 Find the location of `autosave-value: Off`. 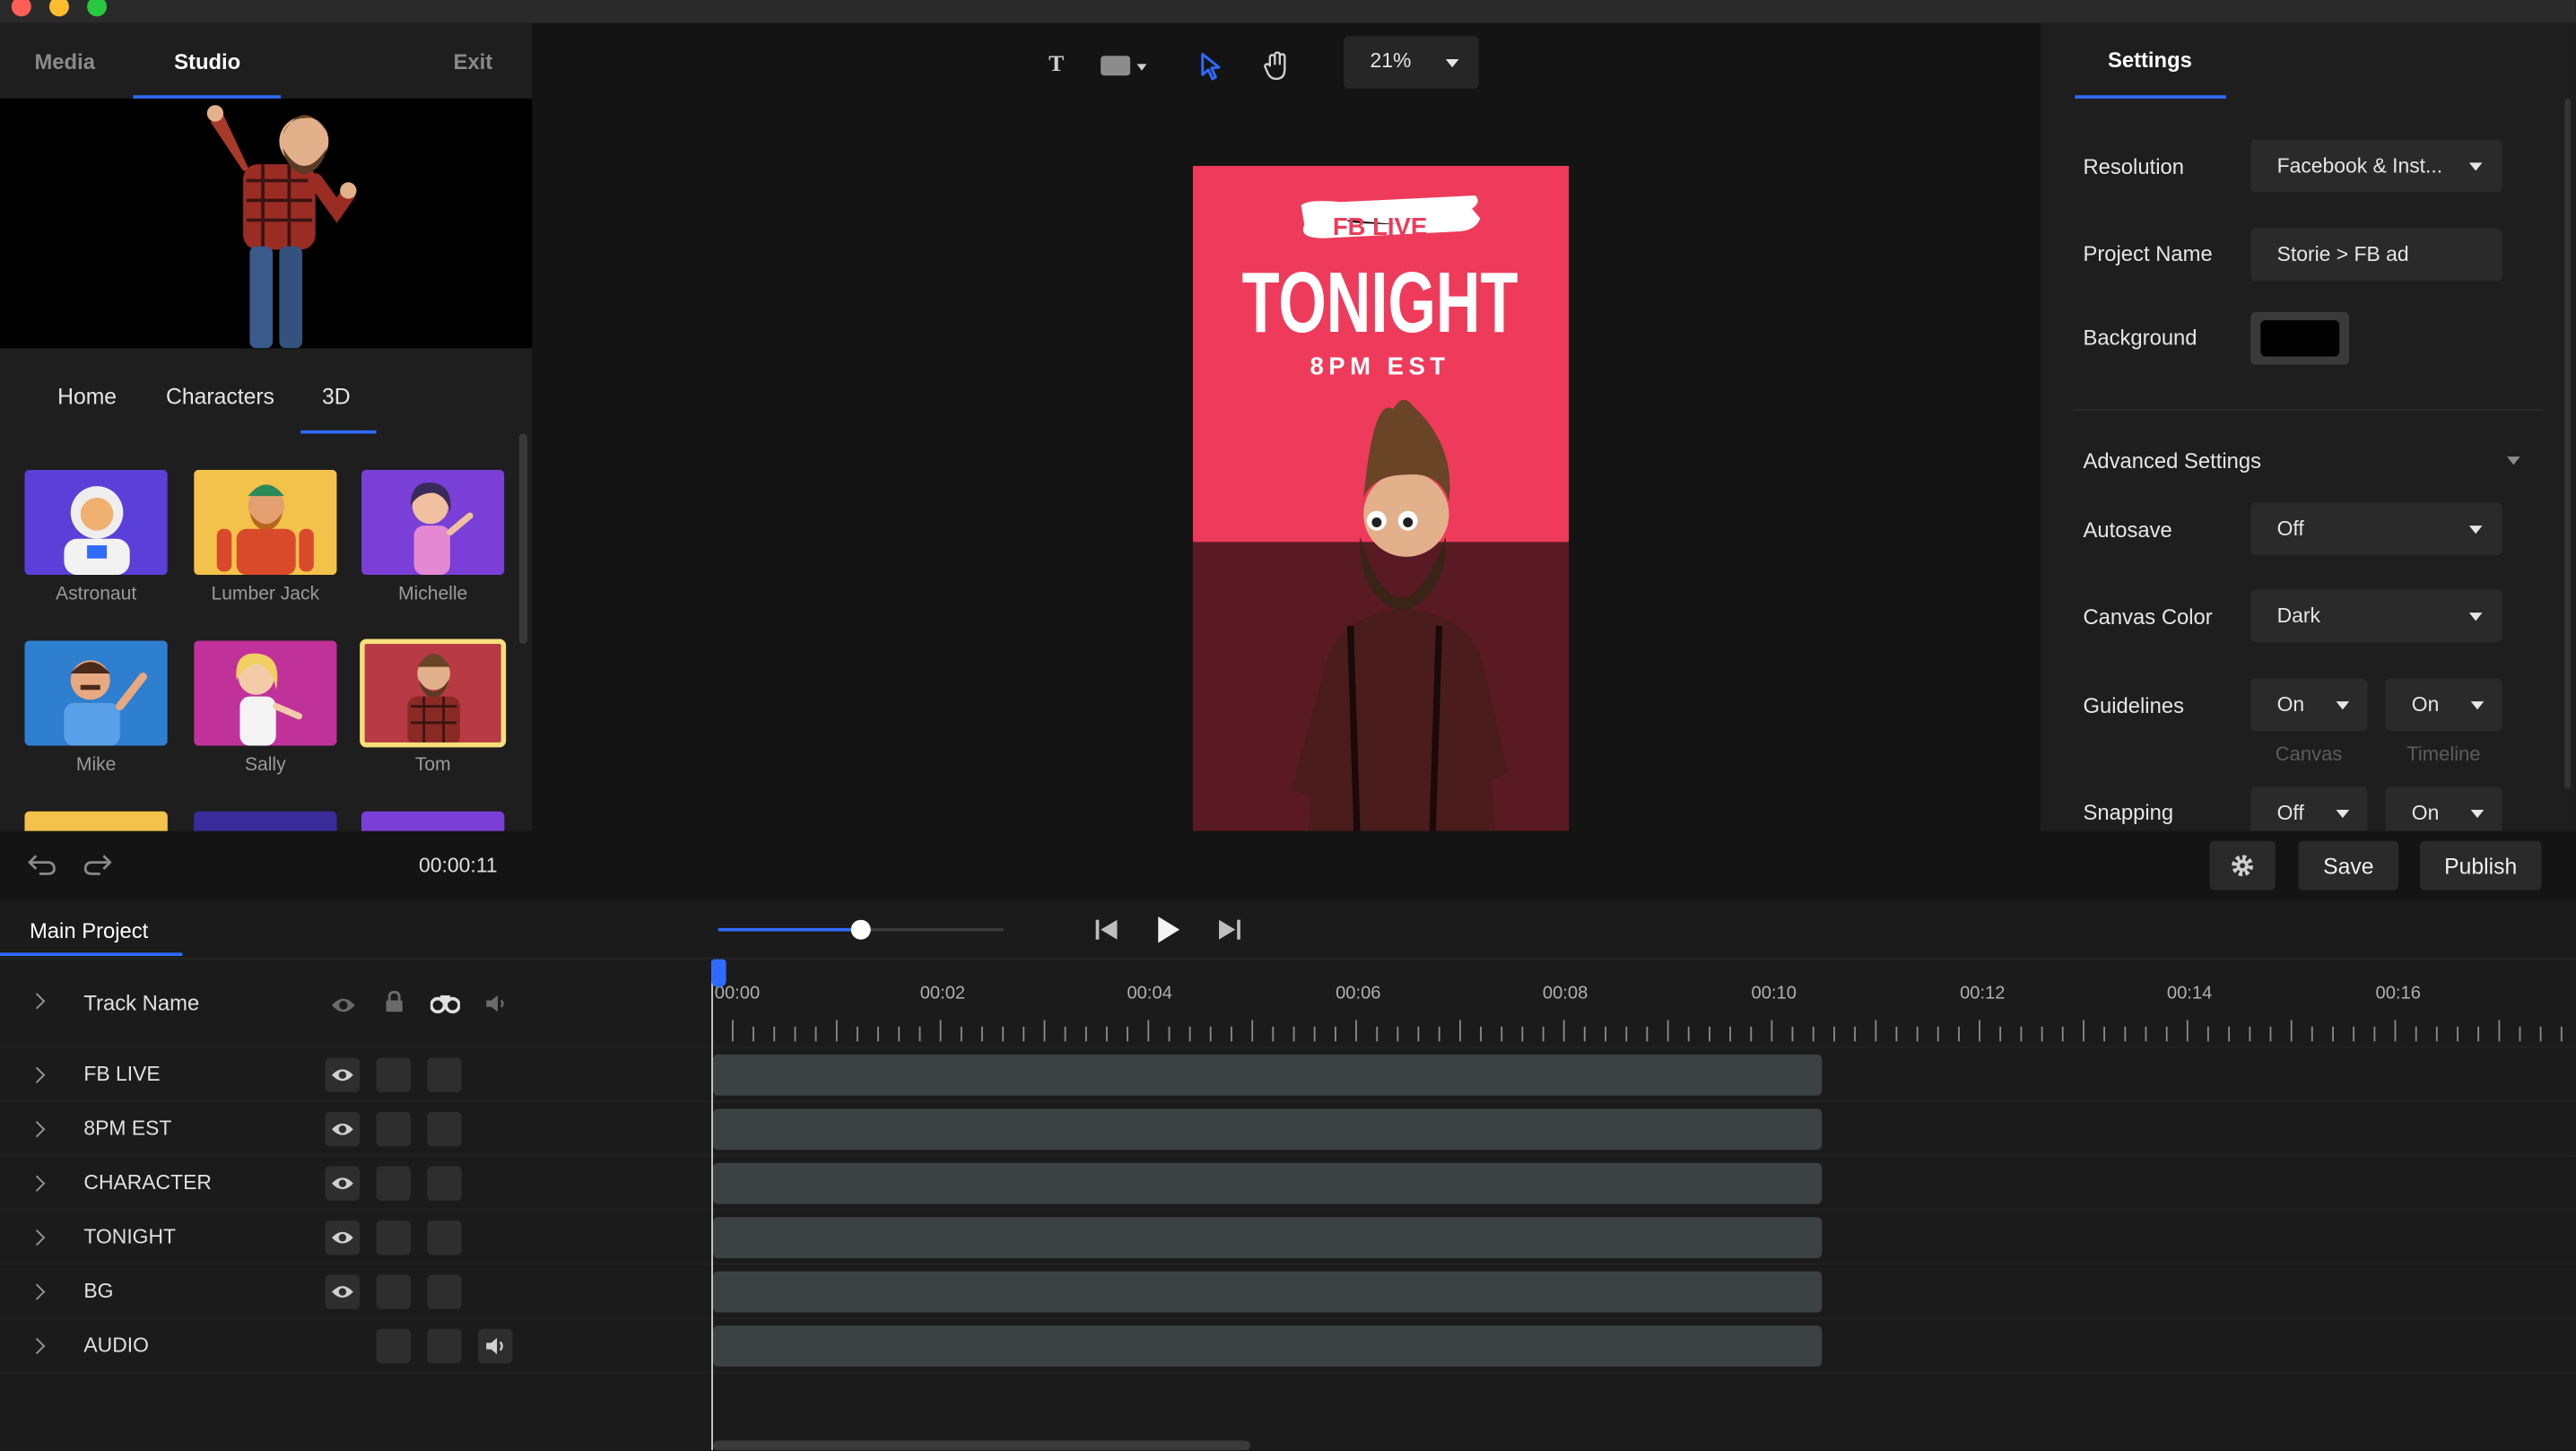

autosave-value: Off is located at coordinates (2290, 529).